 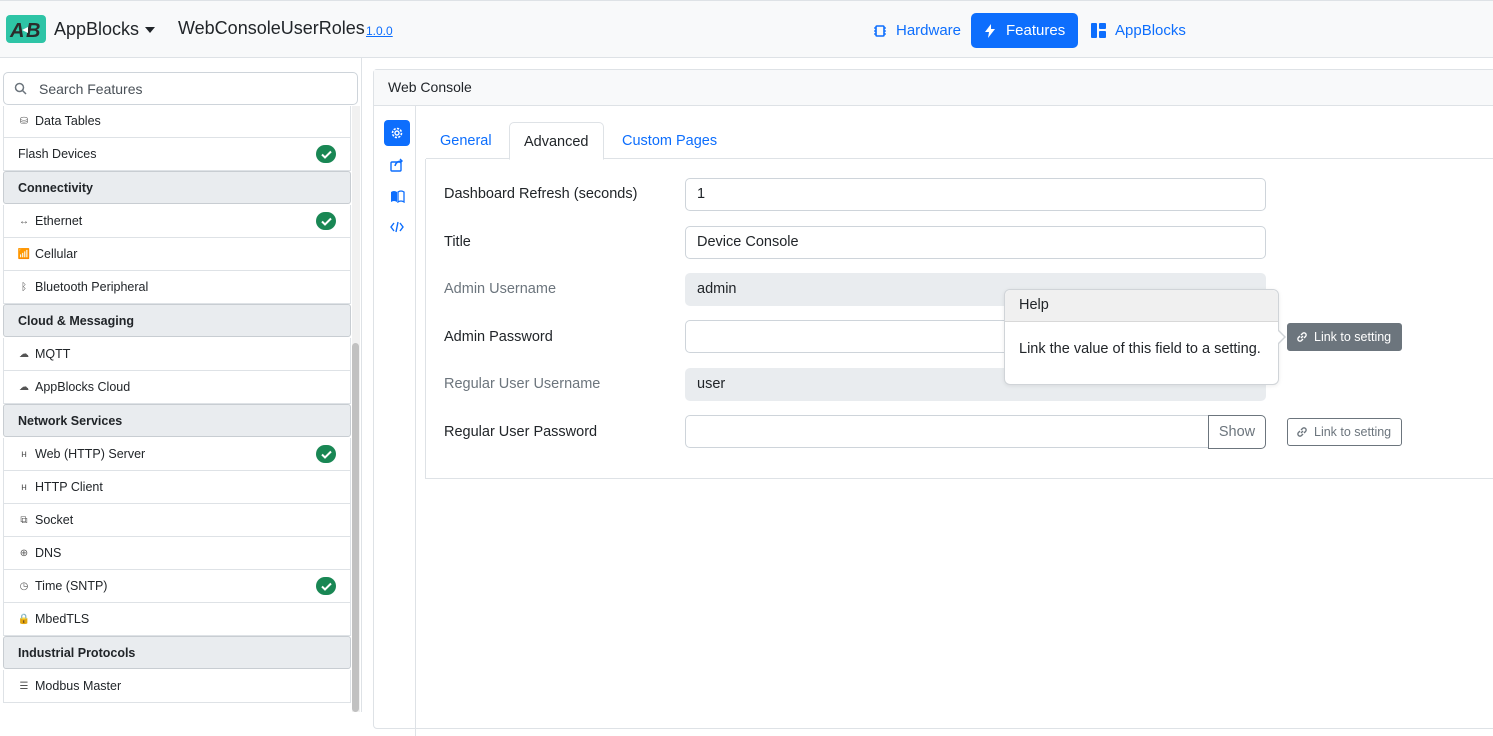 What do you see at coordinates (1150, 30) in the screenshot?
I see `nav-appblocks-label: AppBlocks` at bounding box center [1150, 30].